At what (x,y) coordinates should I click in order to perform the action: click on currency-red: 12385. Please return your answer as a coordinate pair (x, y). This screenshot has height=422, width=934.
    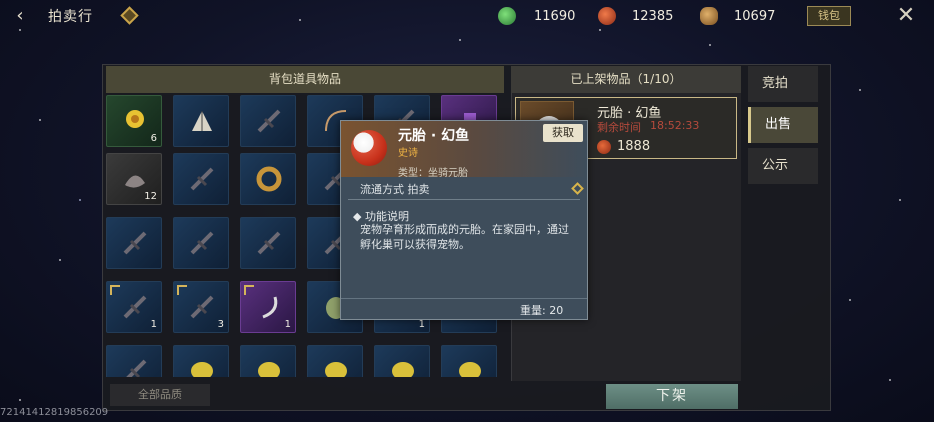
    Looking at the image, I should click on (635, 16).